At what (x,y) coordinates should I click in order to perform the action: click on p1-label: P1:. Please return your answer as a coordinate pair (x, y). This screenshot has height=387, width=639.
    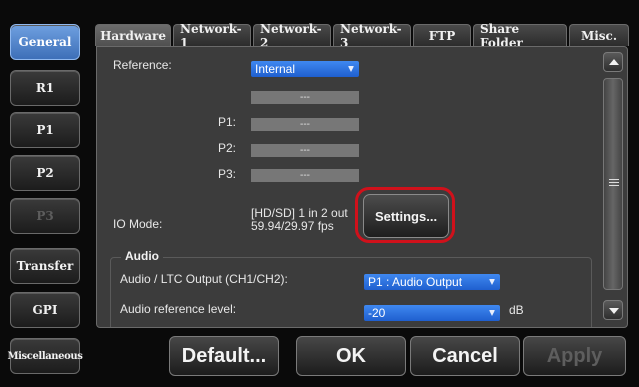
    Looking at the image, I should click on (227, 122).